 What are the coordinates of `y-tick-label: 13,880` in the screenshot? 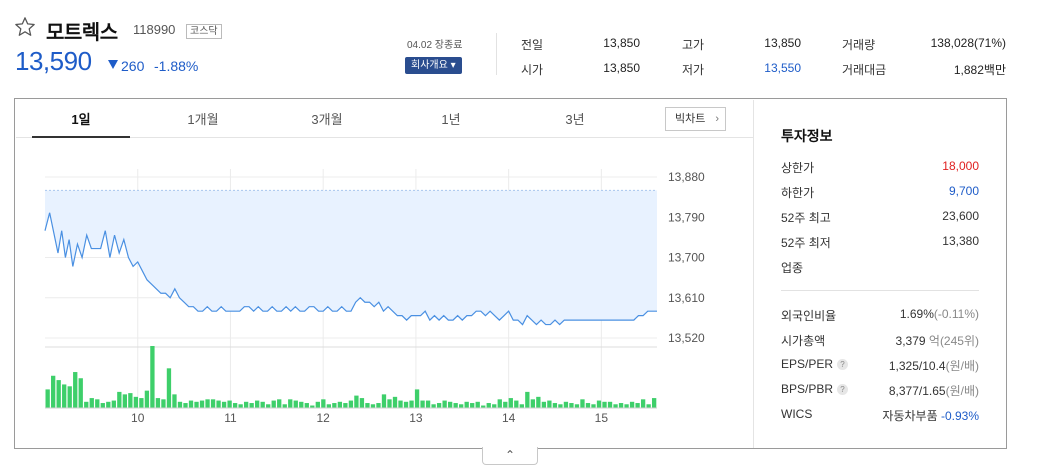 It's located at (686, 177).